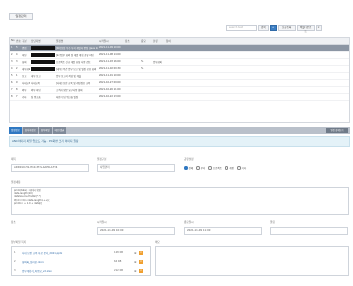 This screenshot has width=353, height=286. I want to click on file-link: 회의록_정리본.docx, so click(68, 262).